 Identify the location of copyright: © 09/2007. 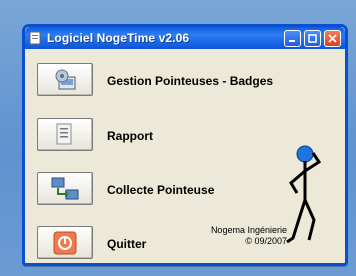
(266, 241).